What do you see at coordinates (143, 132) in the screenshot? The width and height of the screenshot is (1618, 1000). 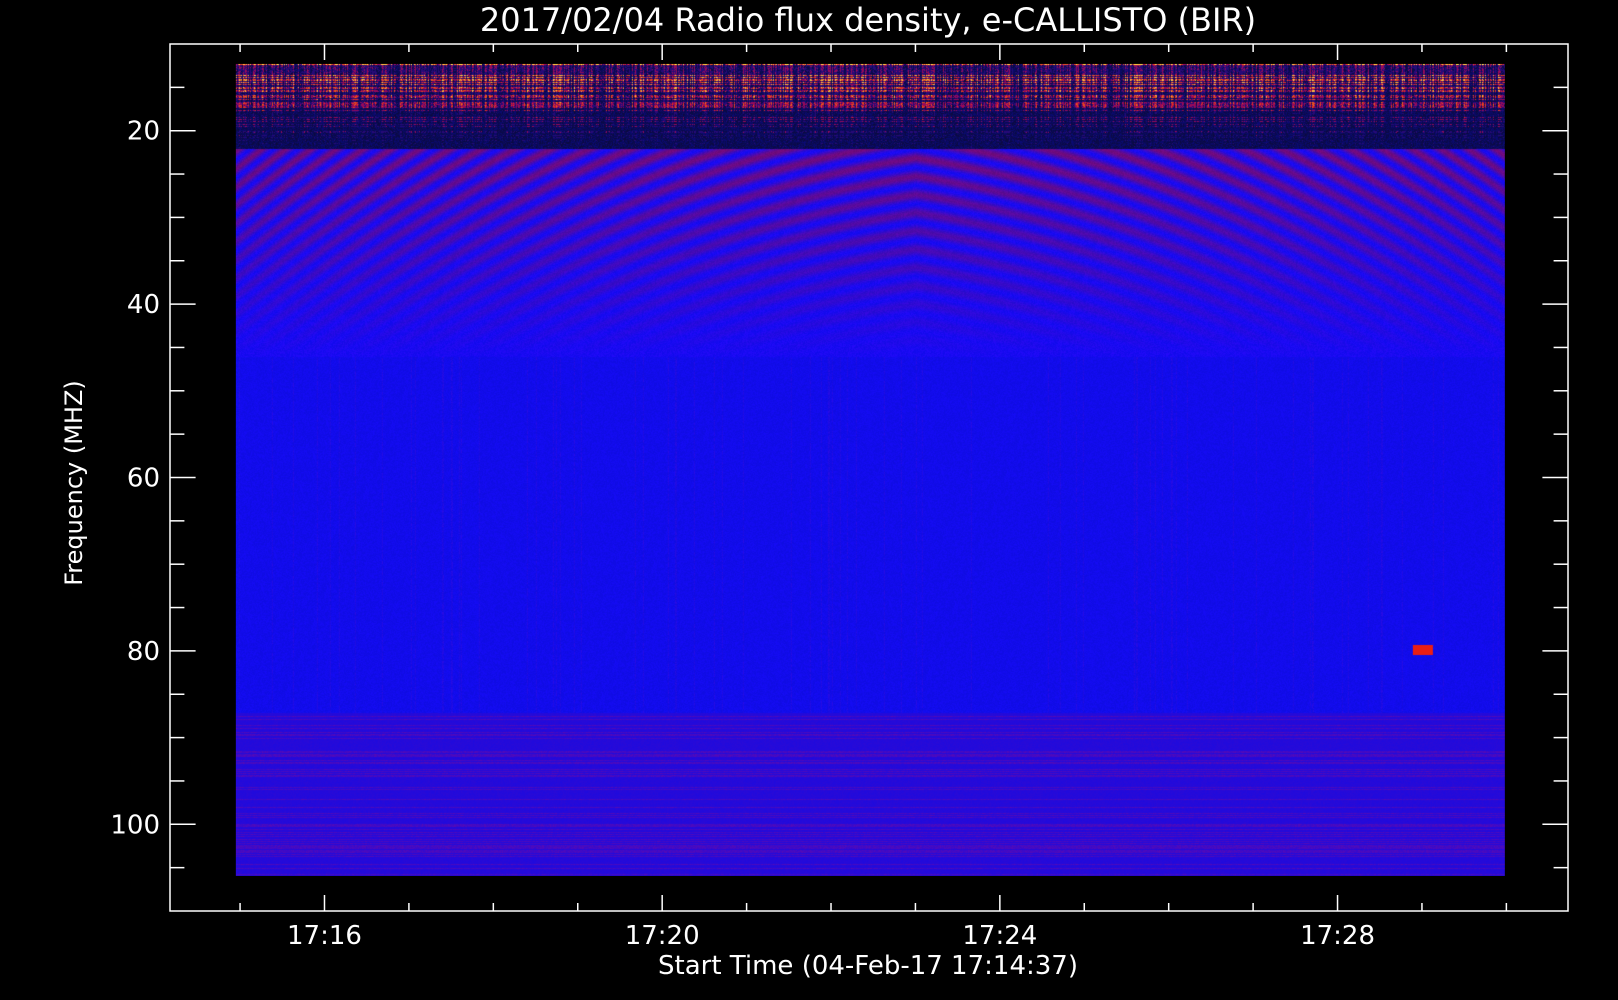 I see `y-tick-label: 20` at bounding box center [143, 132].